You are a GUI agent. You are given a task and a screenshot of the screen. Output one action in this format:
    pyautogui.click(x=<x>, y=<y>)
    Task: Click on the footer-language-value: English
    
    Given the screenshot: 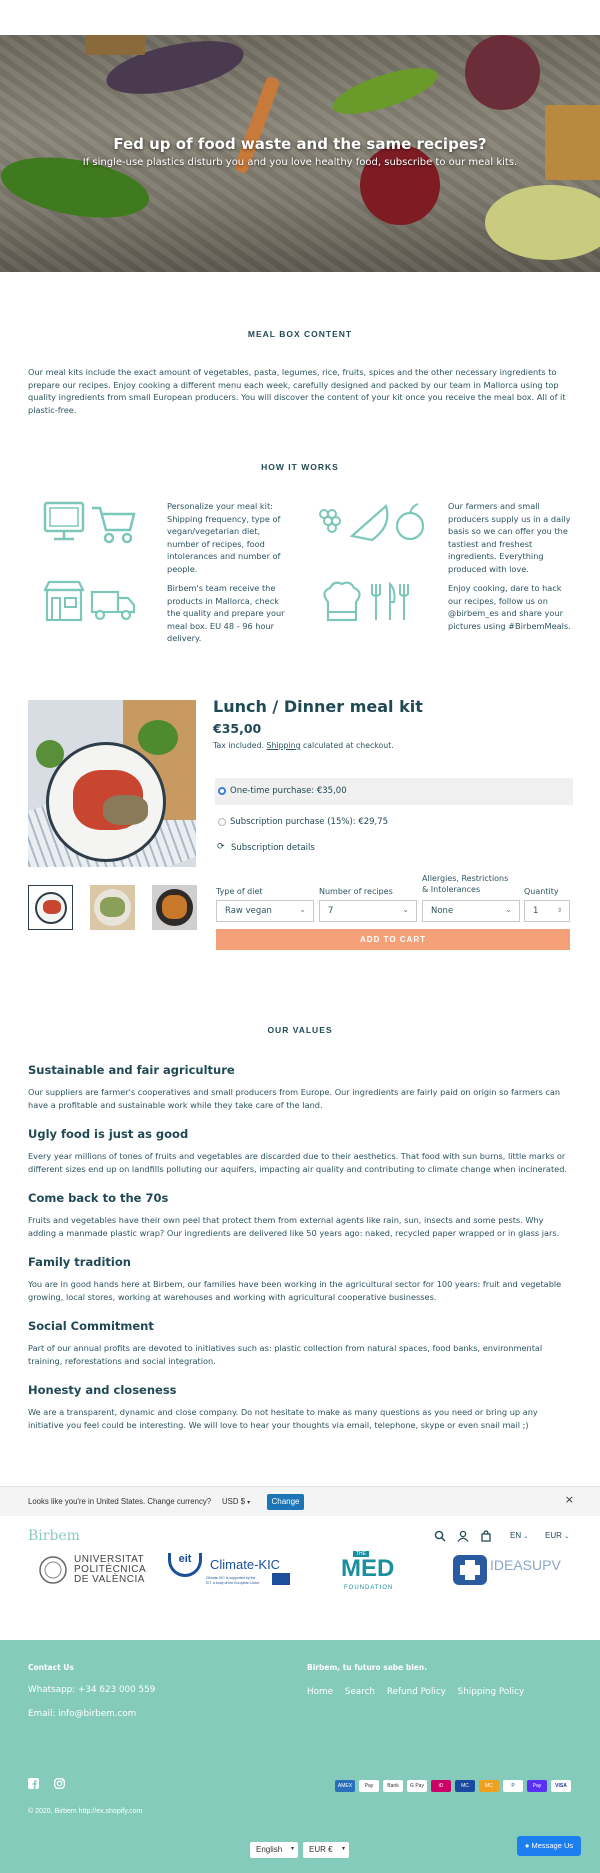 What is the action you would take?
    pyautogui.click(x=269, y=1849)
    